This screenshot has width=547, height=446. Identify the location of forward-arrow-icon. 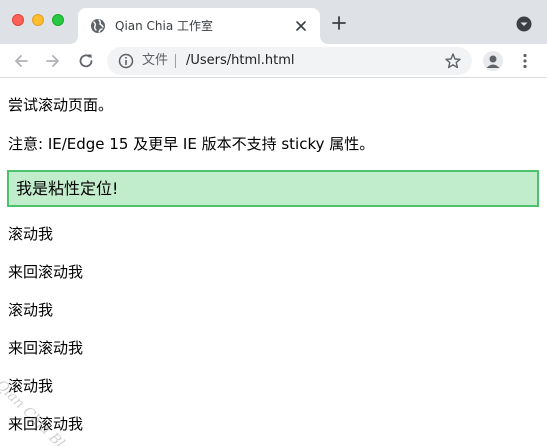
(53, 61).